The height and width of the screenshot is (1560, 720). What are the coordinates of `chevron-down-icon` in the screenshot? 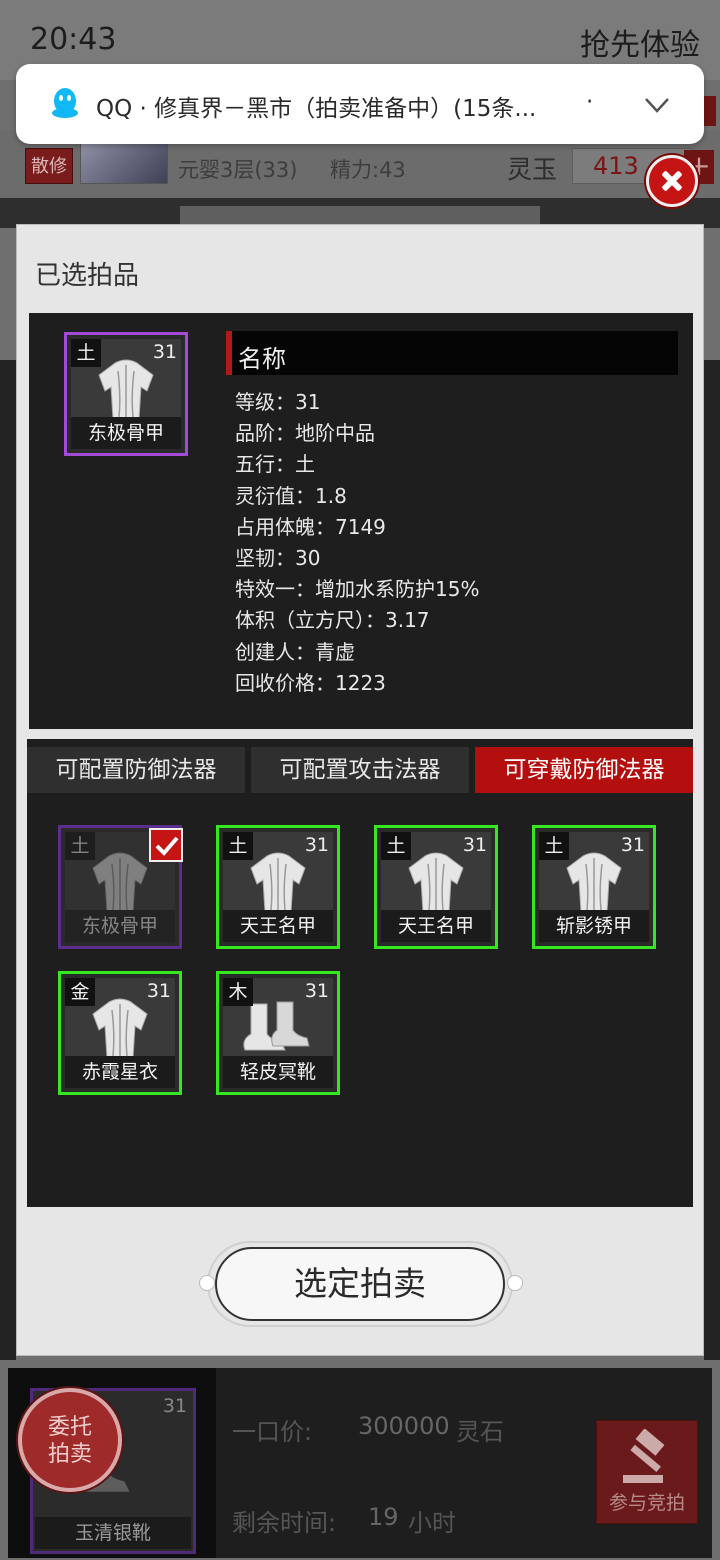 It's located at (657, 105).